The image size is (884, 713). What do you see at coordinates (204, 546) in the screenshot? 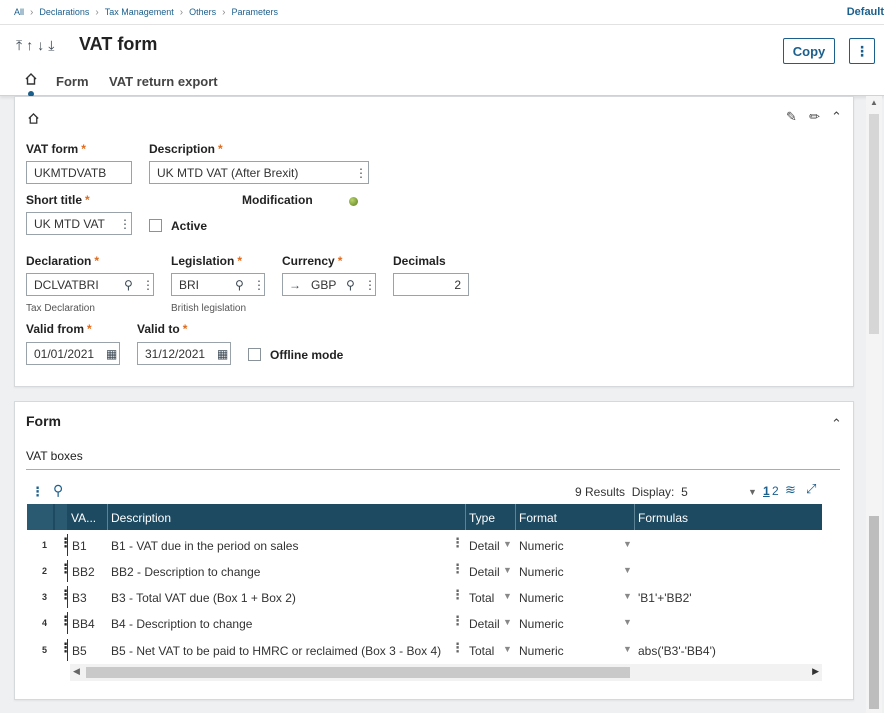
I see `cell-description: B1 - VAT due in the period on sales` at bounding box center [204, 546].